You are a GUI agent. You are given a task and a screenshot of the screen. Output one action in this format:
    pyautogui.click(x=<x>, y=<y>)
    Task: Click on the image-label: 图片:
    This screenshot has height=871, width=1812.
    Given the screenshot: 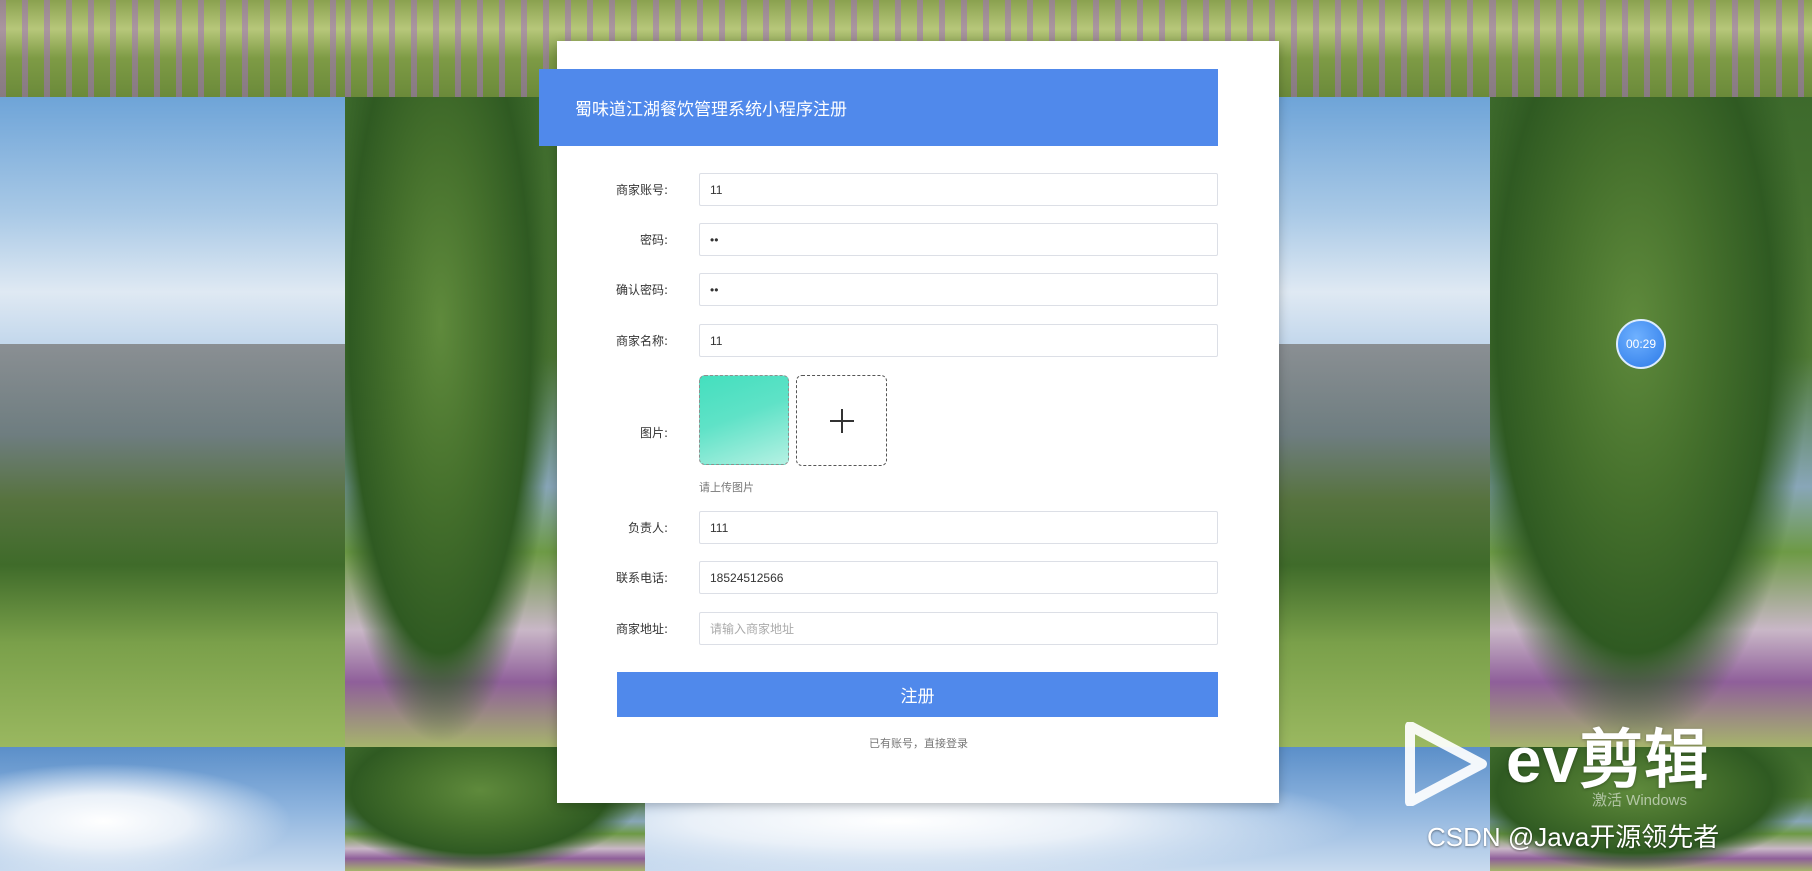 What is the action you would take?
    pyautogui.click(x=653, y=433)
    